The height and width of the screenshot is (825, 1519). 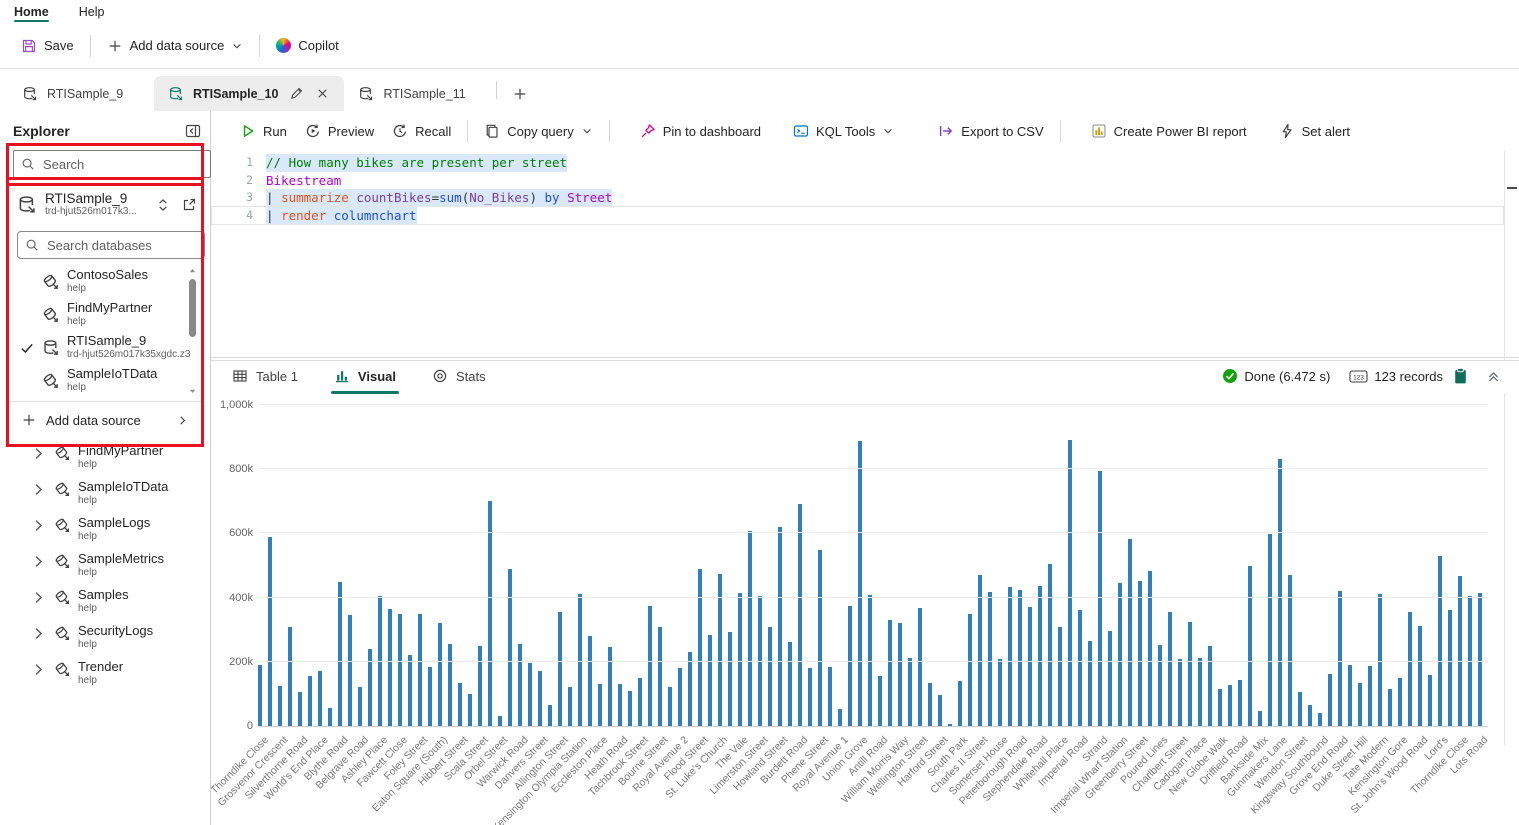 I want to click on save-button: Save, so click(x=47, y=46).